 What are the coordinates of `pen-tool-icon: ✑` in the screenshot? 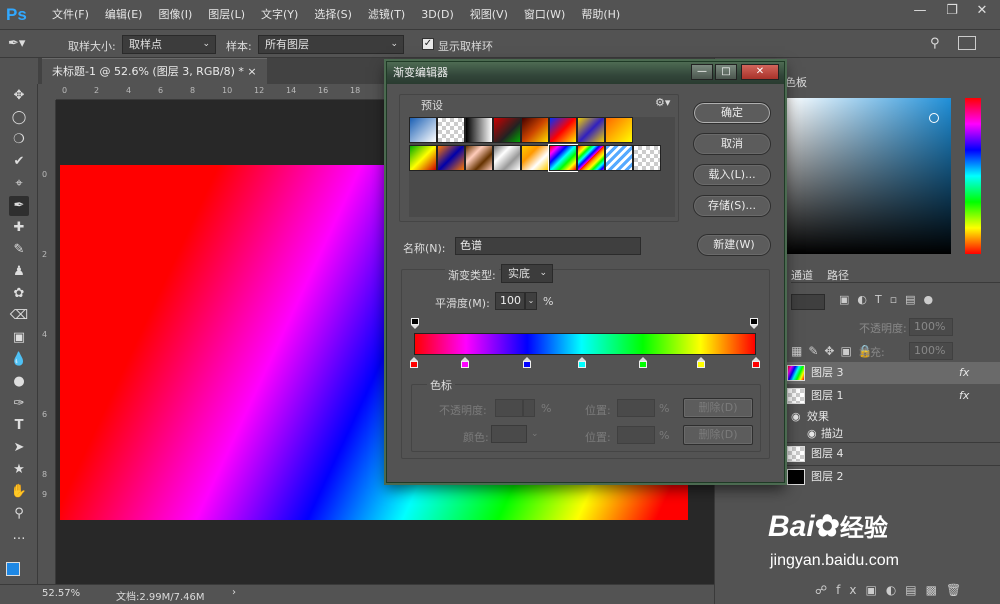 It's located at (19, 404).